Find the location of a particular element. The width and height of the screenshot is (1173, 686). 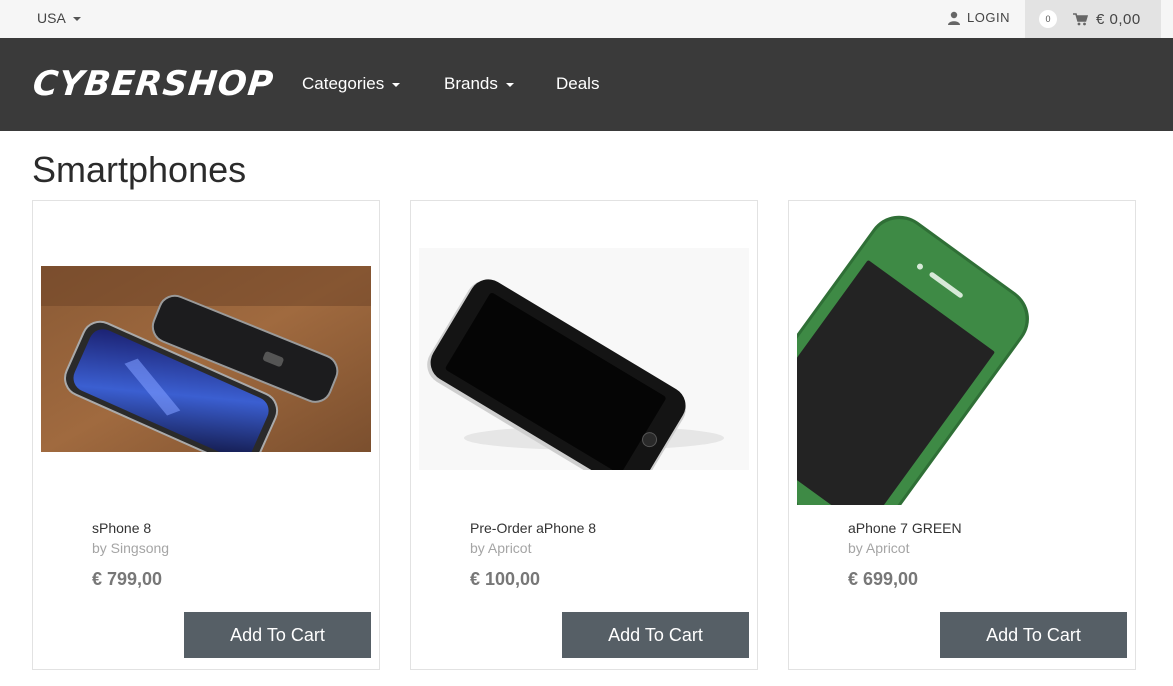

user-icon is located at coordinates (954, 18).